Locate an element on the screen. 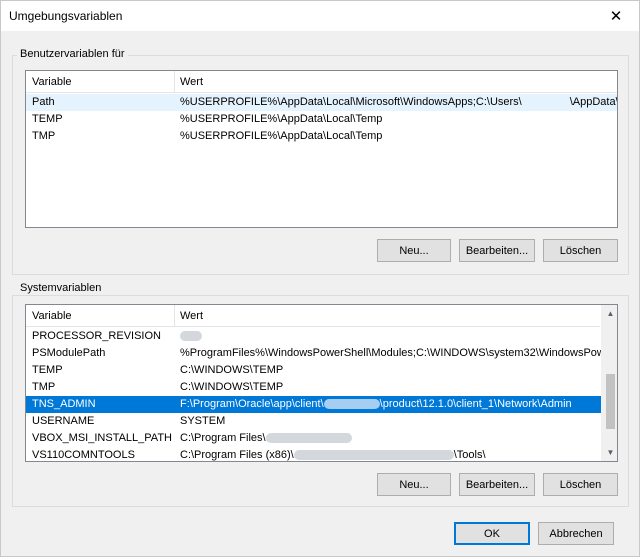  variable-name: Path is located at coordinates (43, 102).